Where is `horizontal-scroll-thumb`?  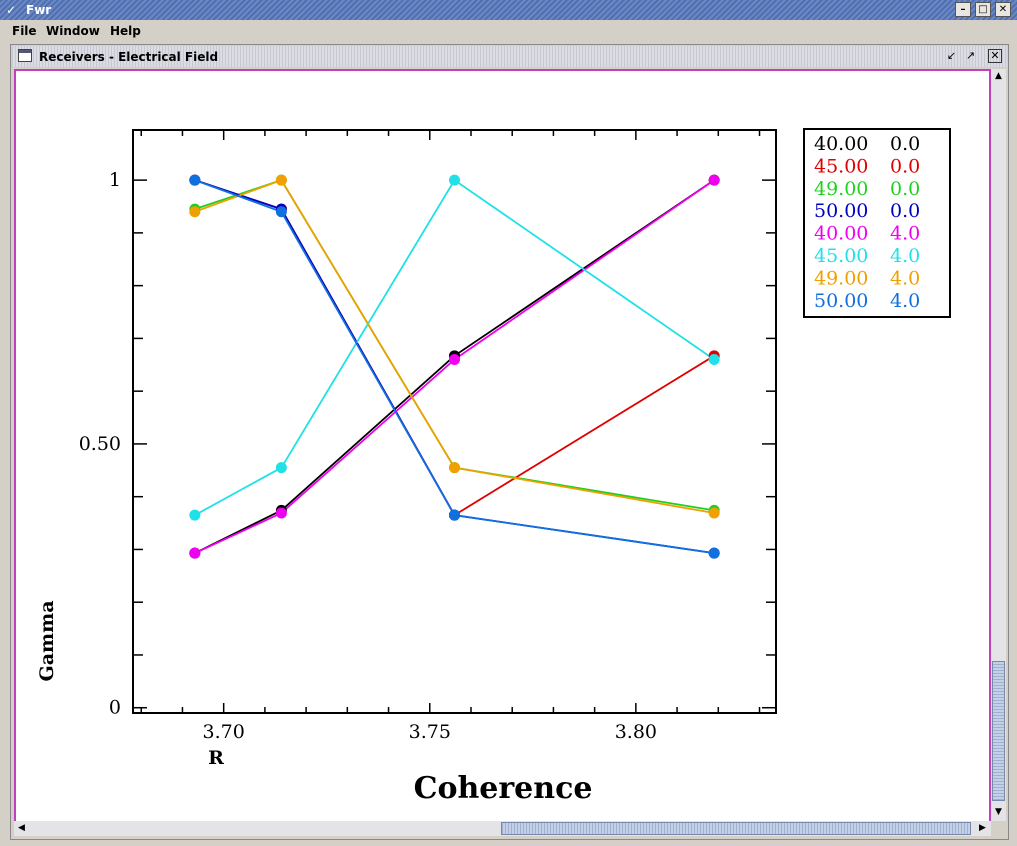
horizontal-scroll-thumb is located at coordinates (736, 828).